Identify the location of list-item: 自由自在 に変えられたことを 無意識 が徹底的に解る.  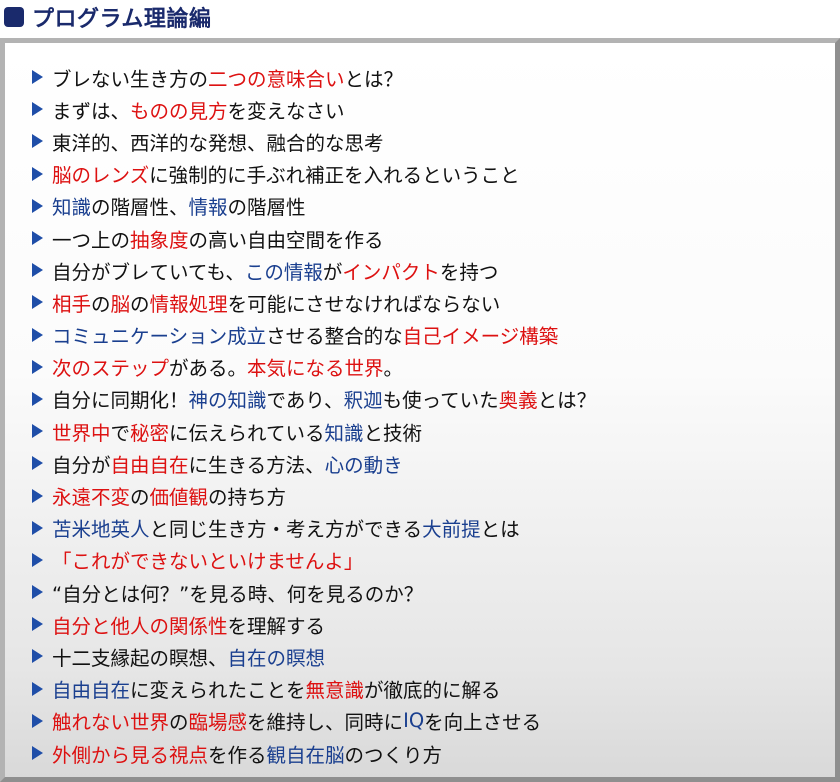
(314, 689).